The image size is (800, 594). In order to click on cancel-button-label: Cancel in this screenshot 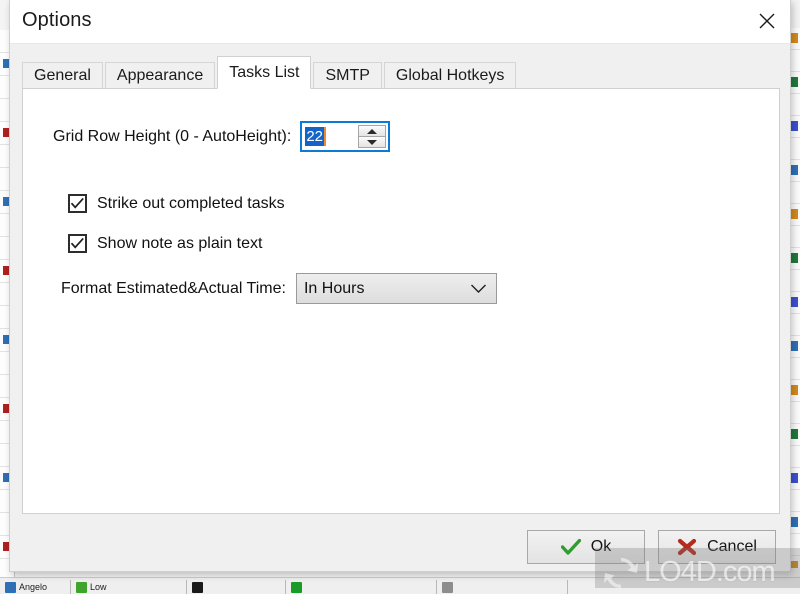, I will do `click(732, 546)`.